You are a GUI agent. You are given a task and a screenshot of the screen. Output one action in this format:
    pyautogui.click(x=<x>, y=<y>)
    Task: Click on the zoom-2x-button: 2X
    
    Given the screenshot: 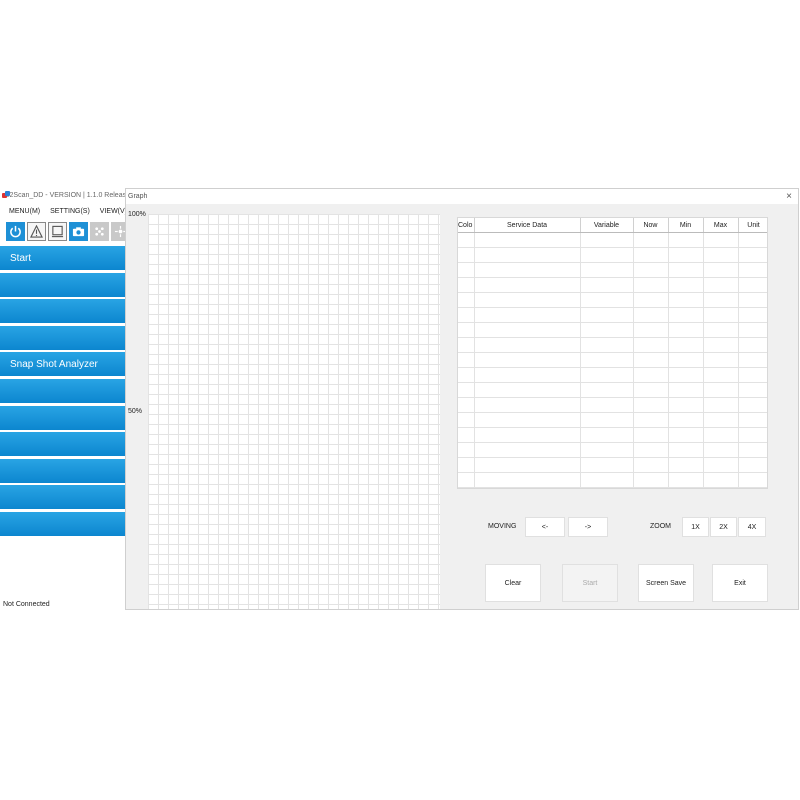 What is the action you would take?
    pyautogui.click(x=723, y=527)
    